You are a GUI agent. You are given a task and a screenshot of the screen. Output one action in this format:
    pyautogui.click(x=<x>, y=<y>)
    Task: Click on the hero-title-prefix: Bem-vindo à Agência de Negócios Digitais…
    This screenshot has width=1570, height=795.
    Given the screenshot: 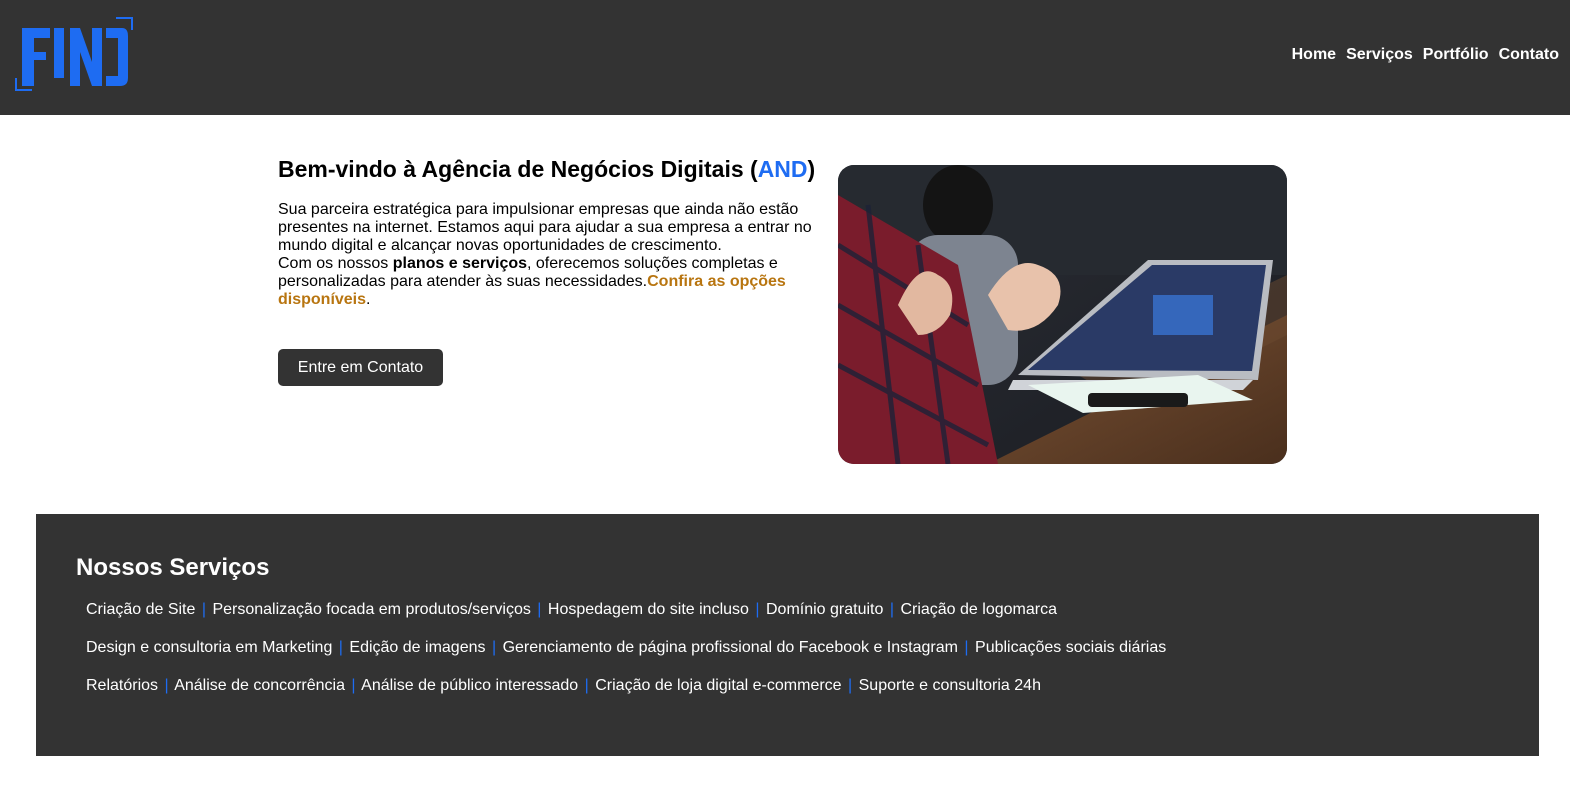 What is the action you would take?
    pyautogui.click(x=518, y=169)
    